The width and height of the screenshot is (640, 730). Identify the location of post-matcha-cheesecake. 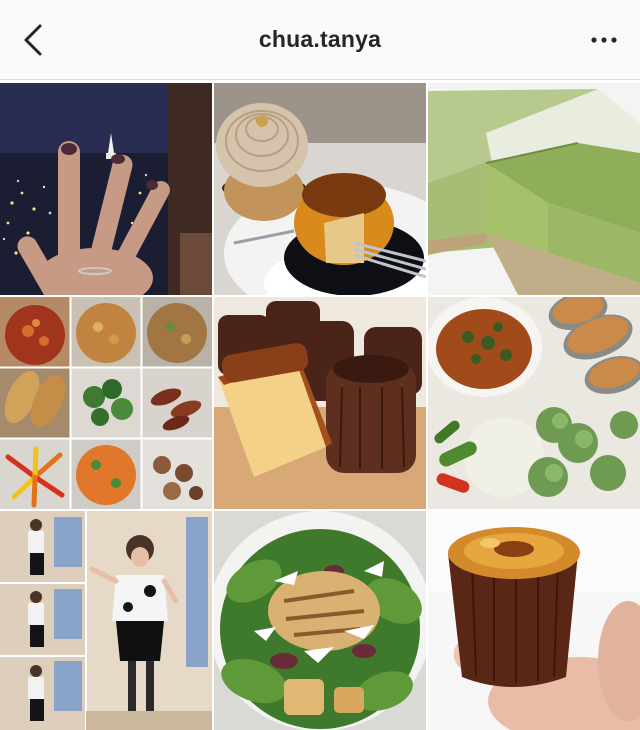
(534, 189).